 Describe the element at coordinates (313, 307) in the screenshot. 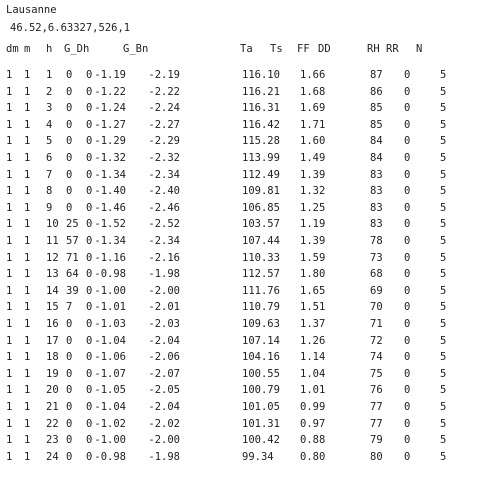

I see `table-cell: 1.51` at that location.